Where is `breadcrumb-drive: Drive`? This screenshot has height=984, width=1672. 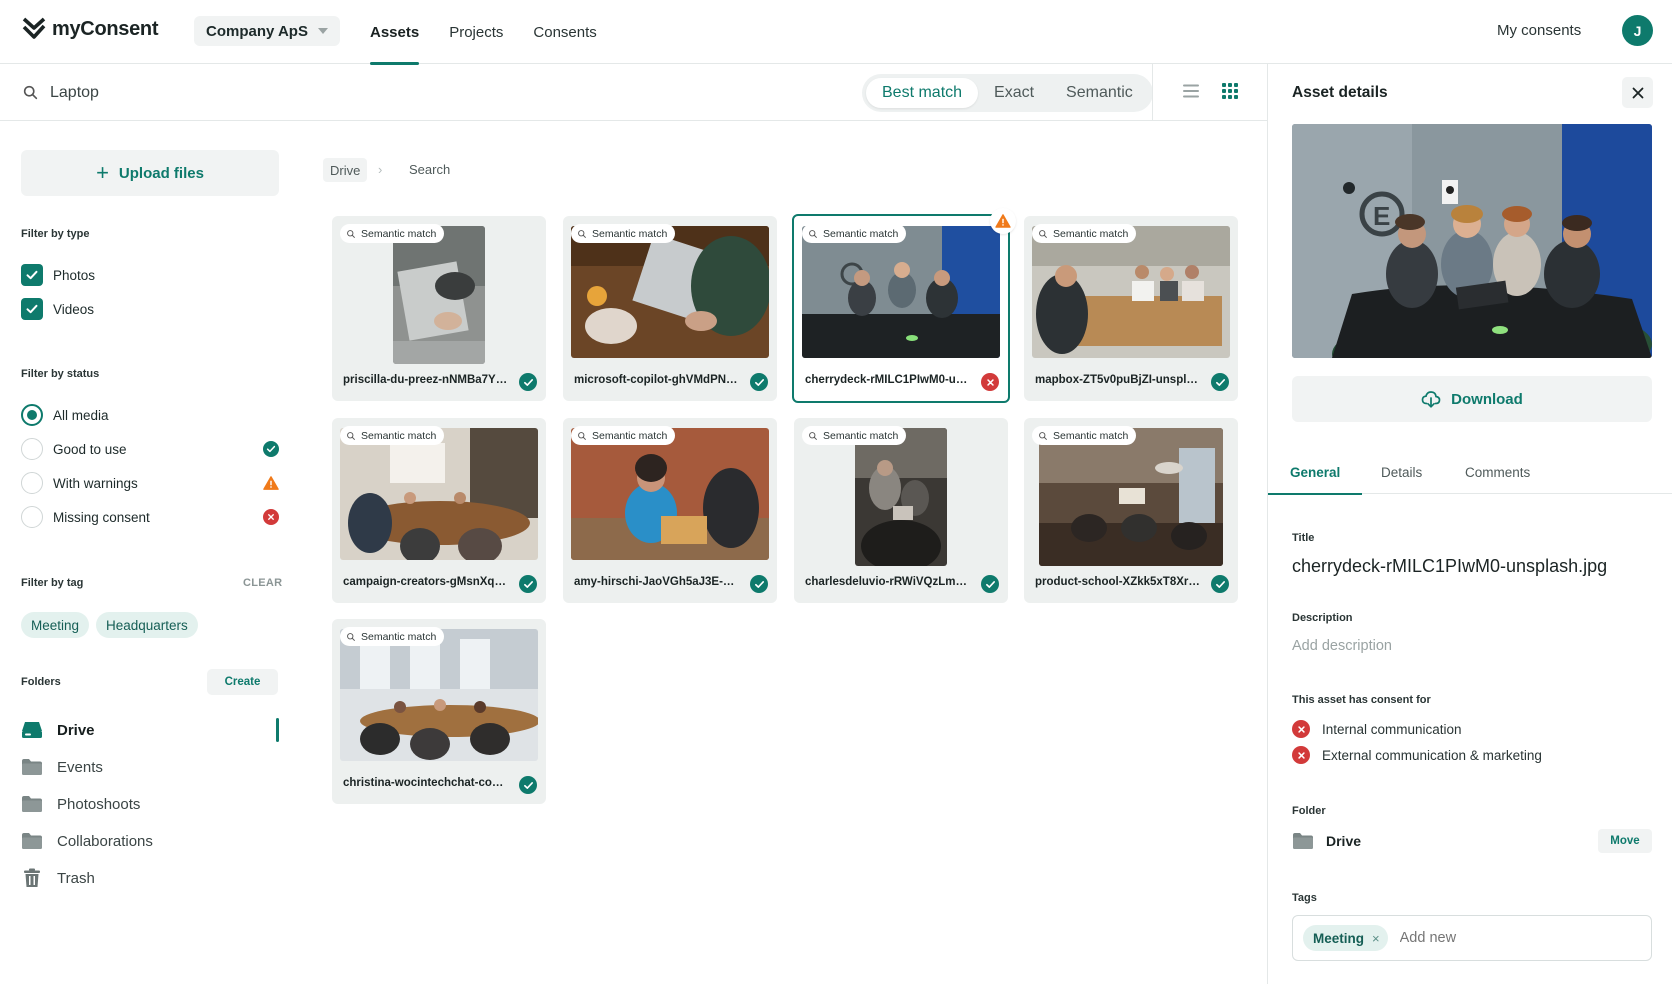 breadcrumb-drive: Drive is located at coordinates (345, 170).